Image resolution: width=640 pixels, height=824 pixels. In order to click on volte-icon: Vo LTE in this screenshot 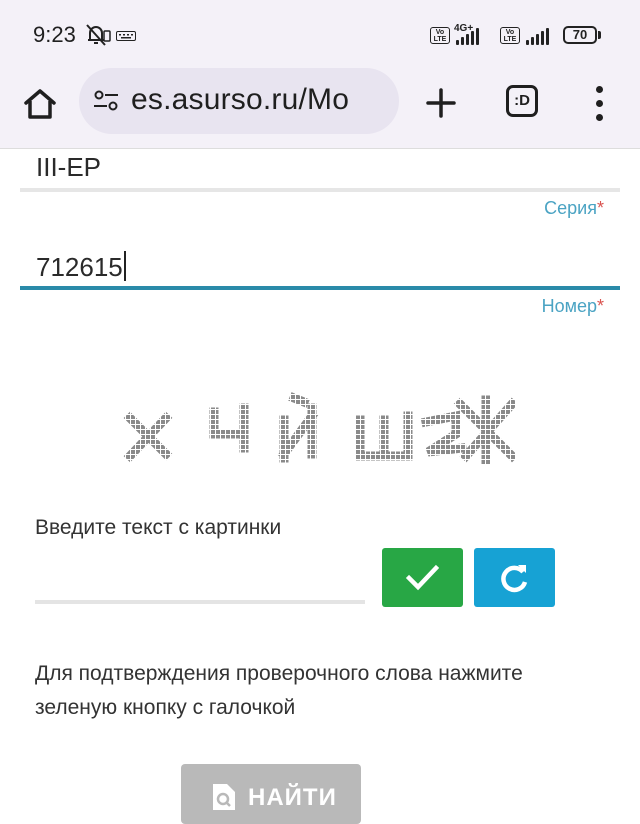, I will do `click(440, 35)`.